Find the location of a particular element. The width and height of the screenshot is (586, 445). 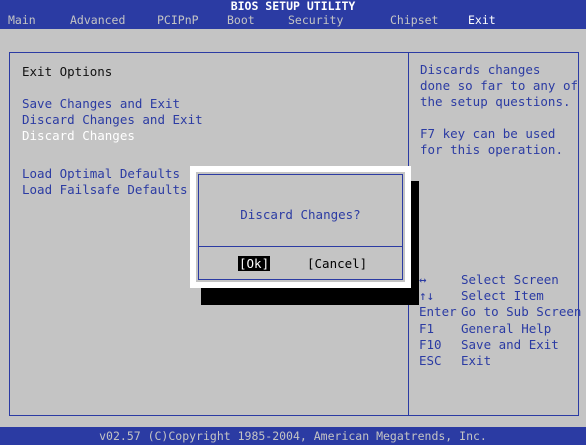

help-line: Discards changes is located at coordinates (480, 69).